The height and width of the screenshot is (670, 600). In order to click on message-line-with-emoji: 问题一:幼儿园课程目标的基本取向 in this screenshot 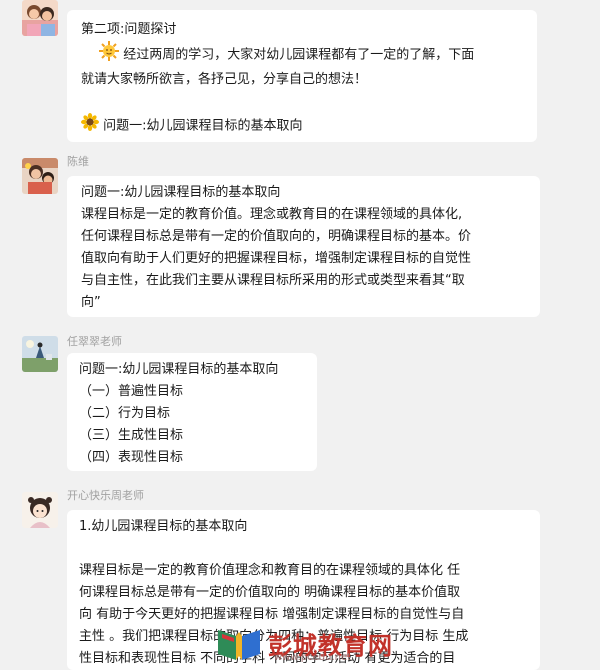, I will do `click(303, 126)`.